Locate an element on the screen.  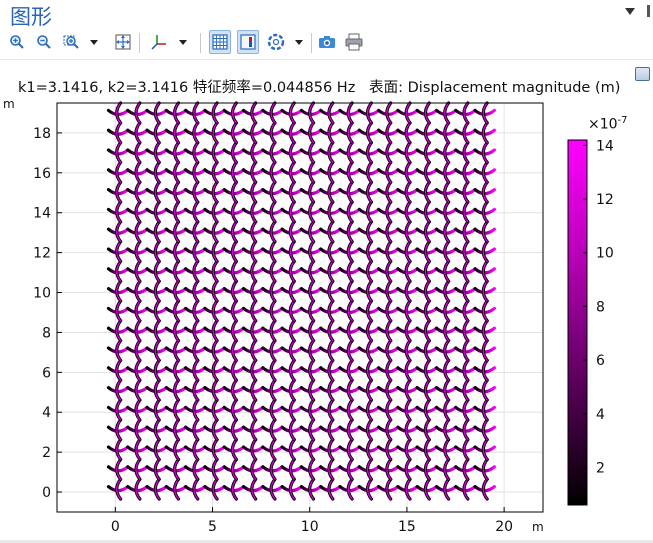
x-tick-label: 5 is located at coordinates (212, 527).